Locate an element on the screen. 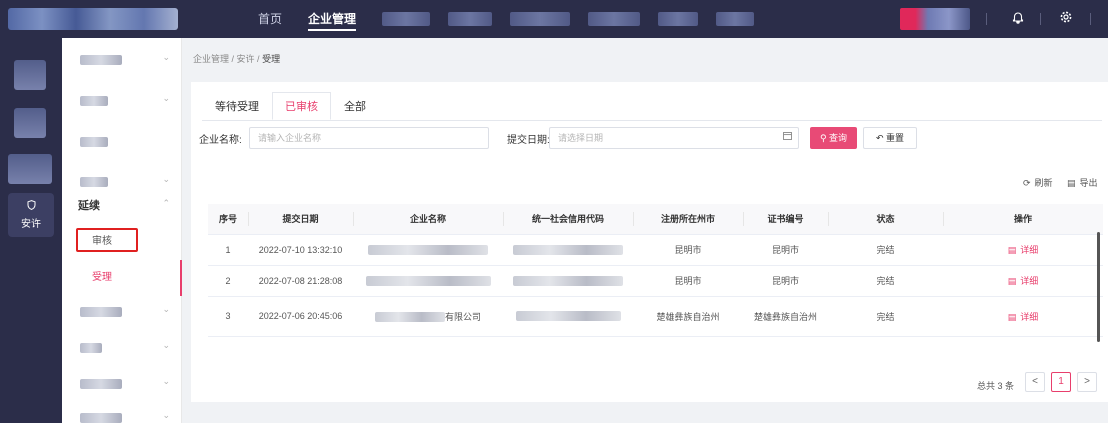 The width and height of the screenshot is (1108, 423). tab-reviewed: 已审核 is located at coordinates (301, 106).